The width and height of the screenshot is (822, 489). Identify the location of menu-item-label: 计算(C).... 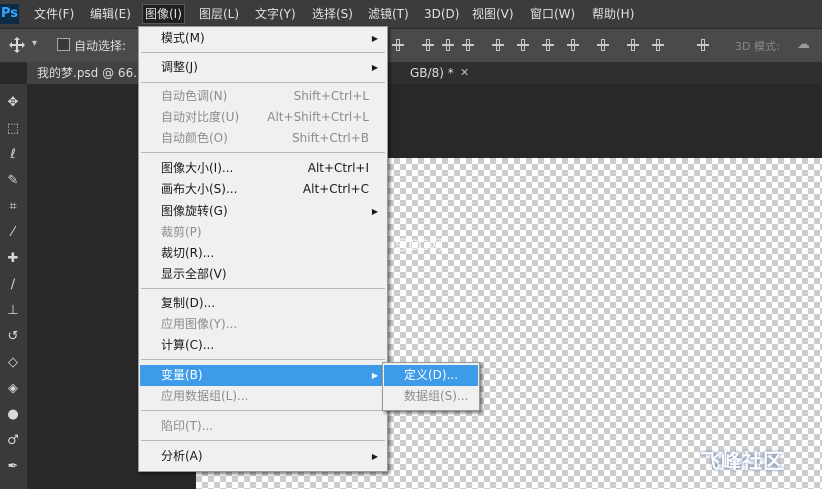
(188, 345).